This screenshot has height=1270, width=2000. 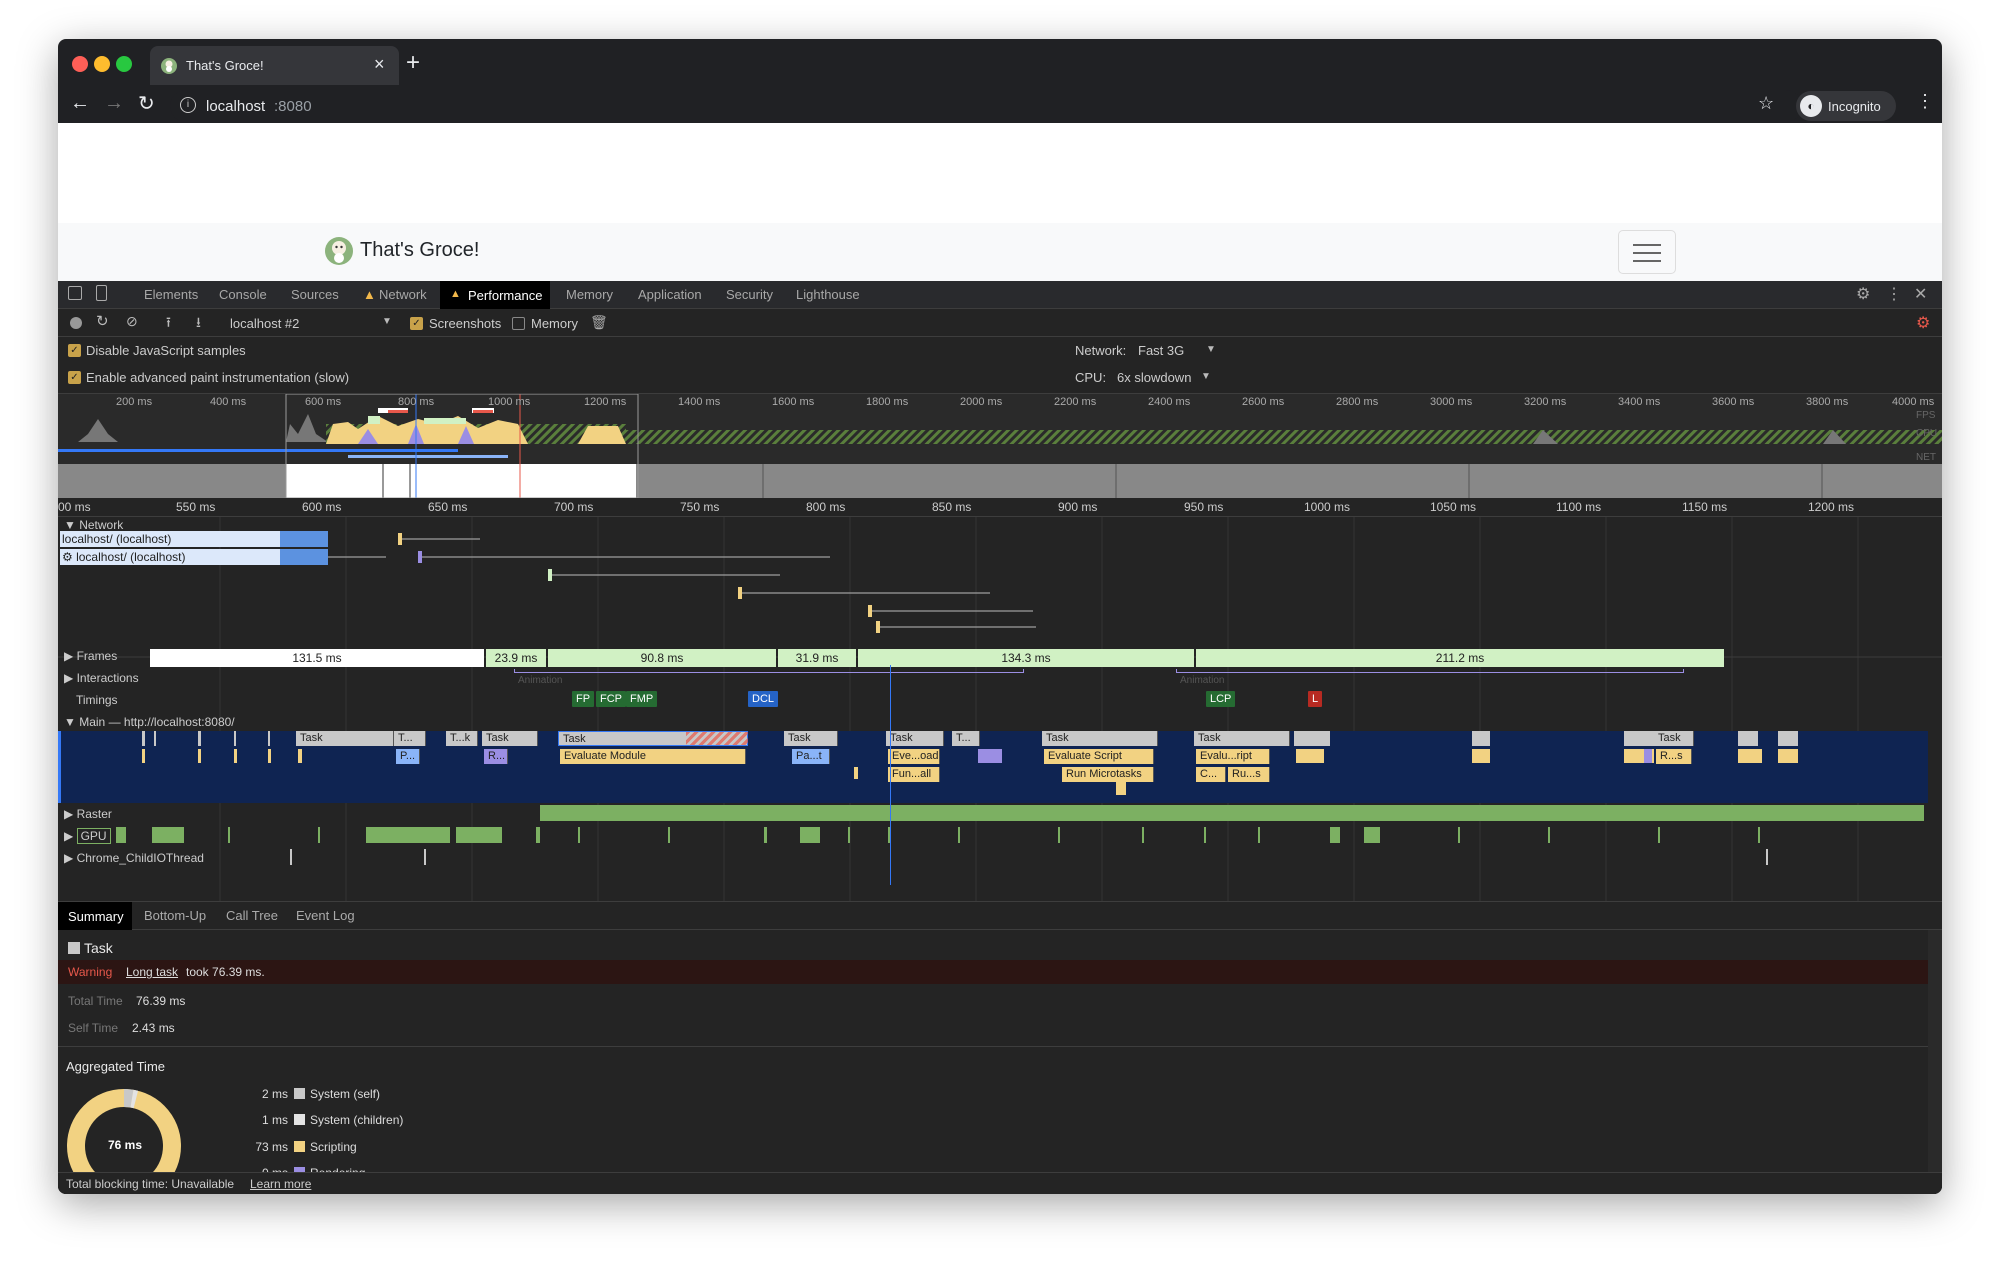 What do you see at coordinates (379, 64) in the screenshot?
I see `tab-close-icon: ×` at bounding box center [379, 64].